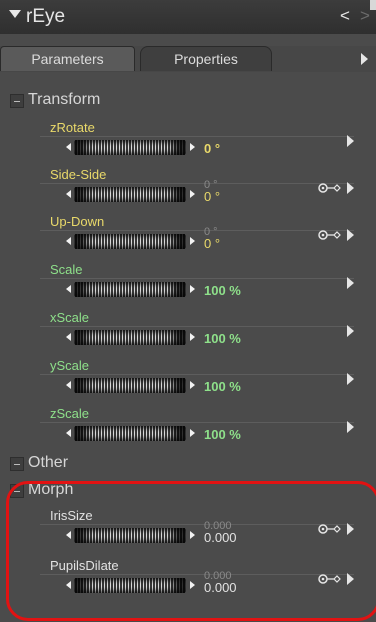 The width and height of the screenshot is (376, 622). I want to click on panel-title-bar: rEye < >, so click(188, 17).